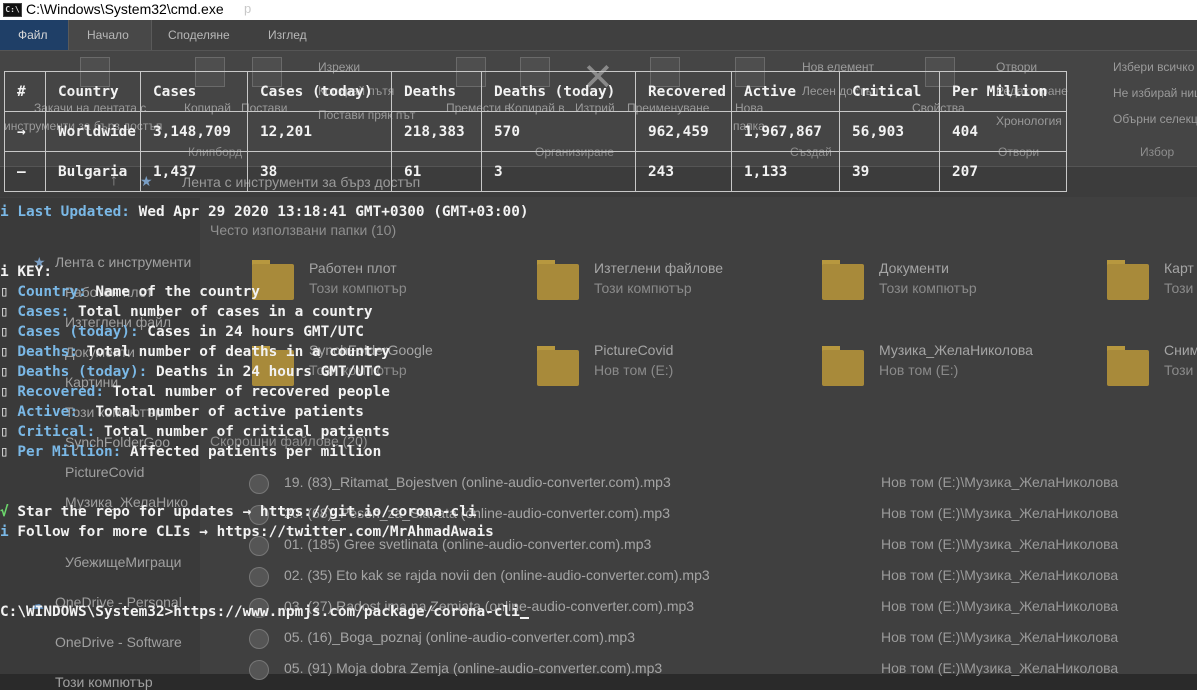 This screenshot has width=1197, height=690. What do you see at coordinates (93, 91) in the screenshot?
I see `col-header-country: Country` at bounding box center [93, 91].